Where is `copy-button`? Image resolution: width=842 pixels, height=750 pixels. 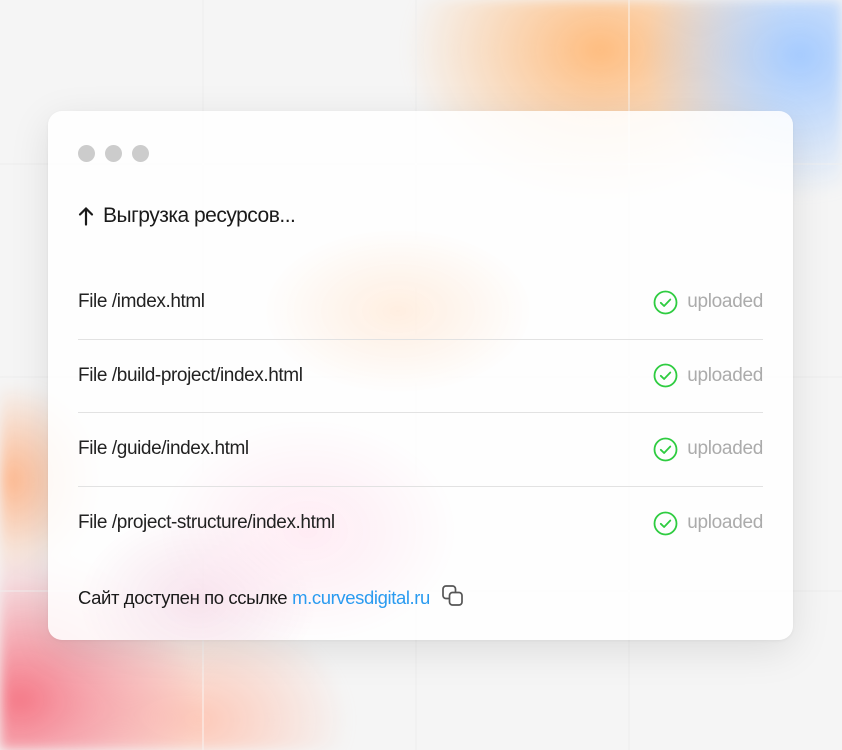 copy-button is located at coordinates (453, 598).